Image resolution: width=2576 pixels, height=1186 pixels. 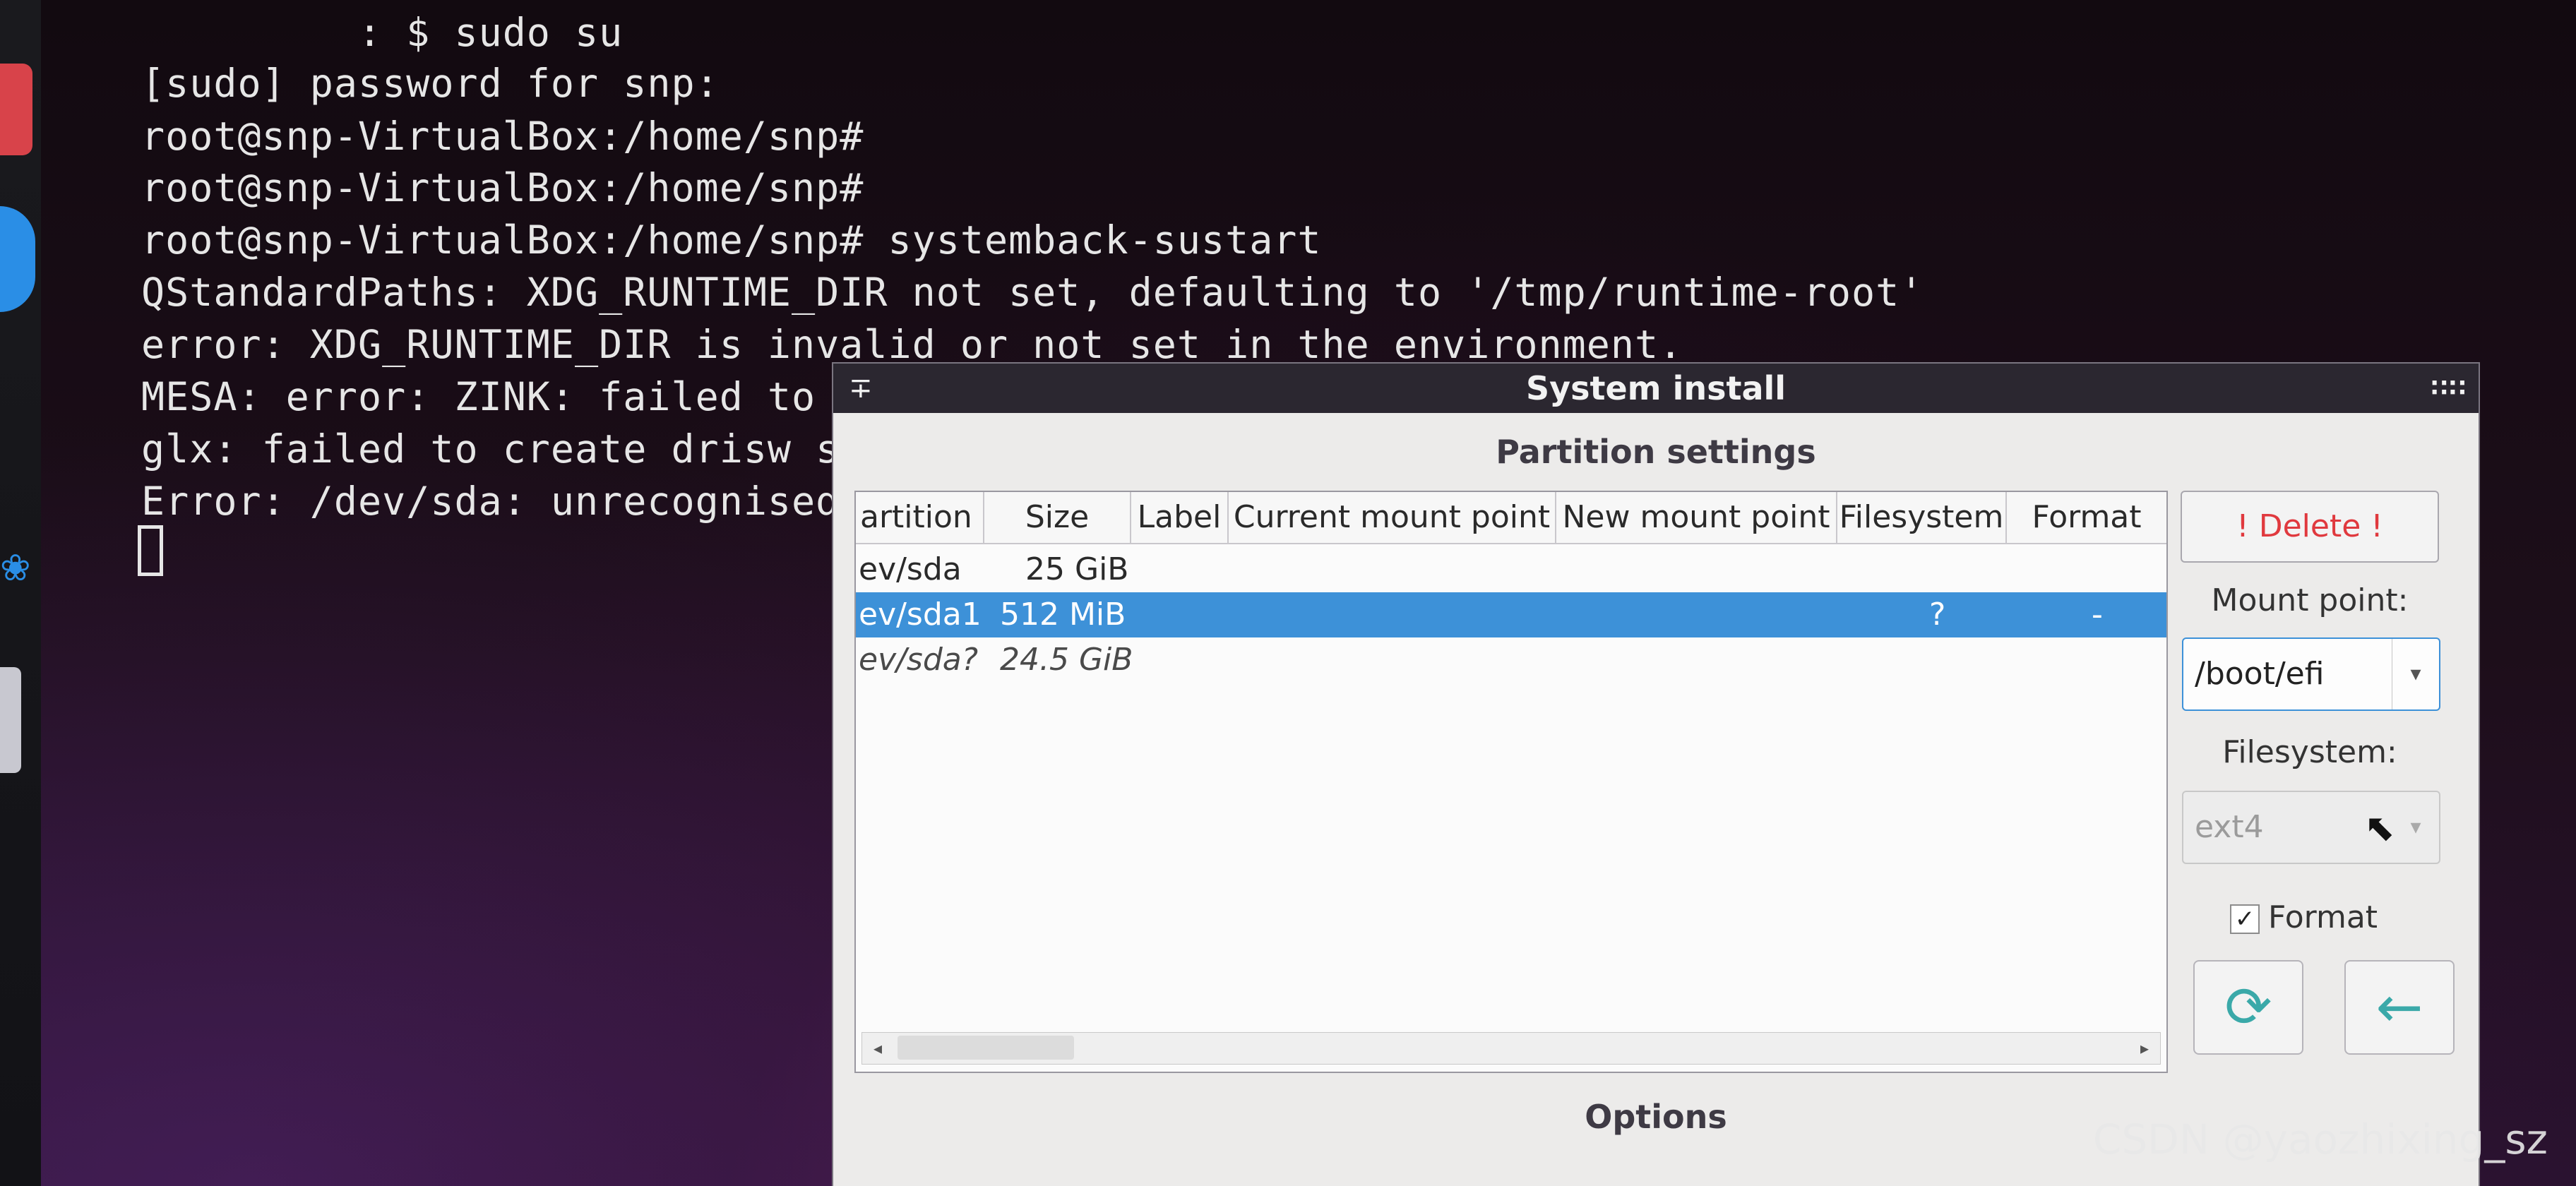 What do you see at coordinates (20, 593) in the screenshot?
I see `dock: ❀` at bounding box center [20, 593].